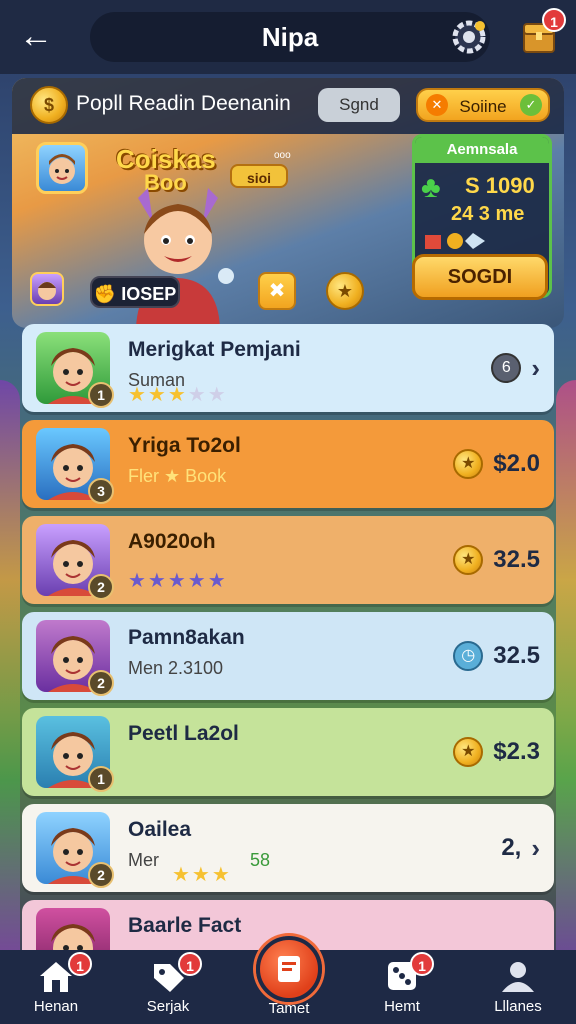 The width and height of the screenshot is (576, 1024). What do you see at coordinates (480, 277) in the screenshot?
I see `reward-claim-button: SOGDI` at bounding box center [480, 277].